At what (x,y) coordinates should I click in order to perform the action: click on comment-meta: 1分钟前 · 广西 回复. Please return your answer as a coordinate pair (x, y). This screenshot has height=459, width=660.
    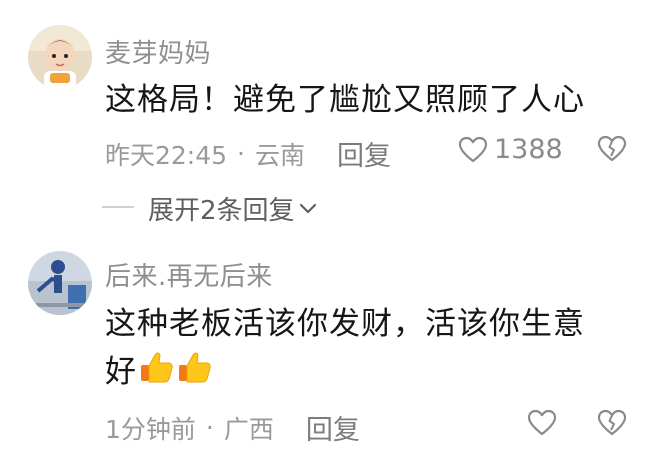
    Looking at the image, I should click on (232, 427).